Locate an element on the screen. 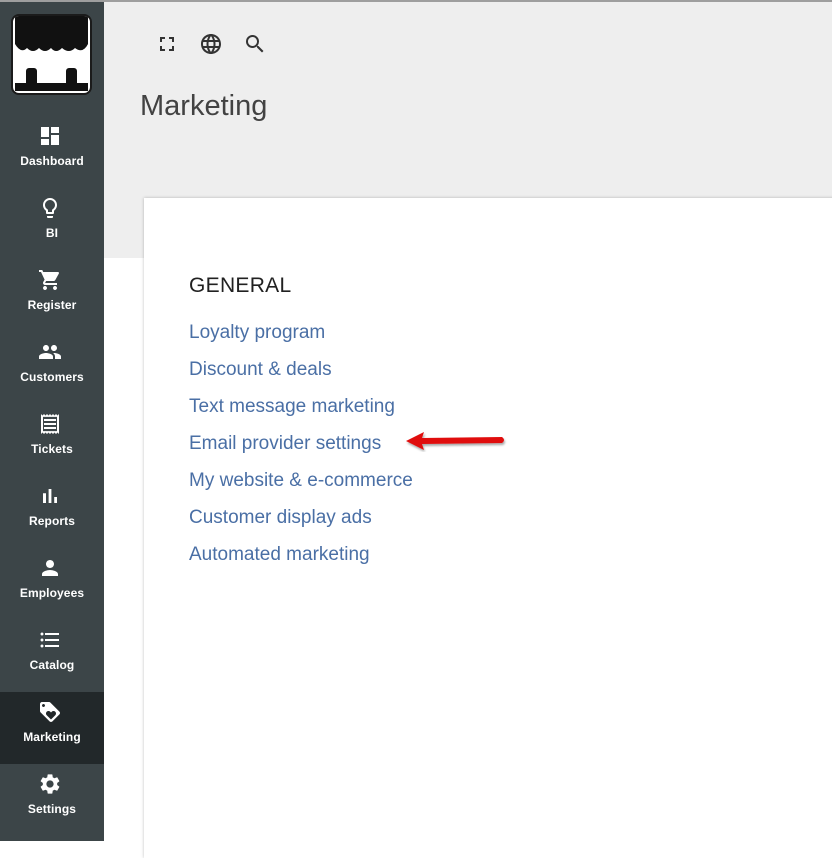 The image size is (832, 858). sidebar-item-tickets: Tickets is located at coordinates (52, 440).